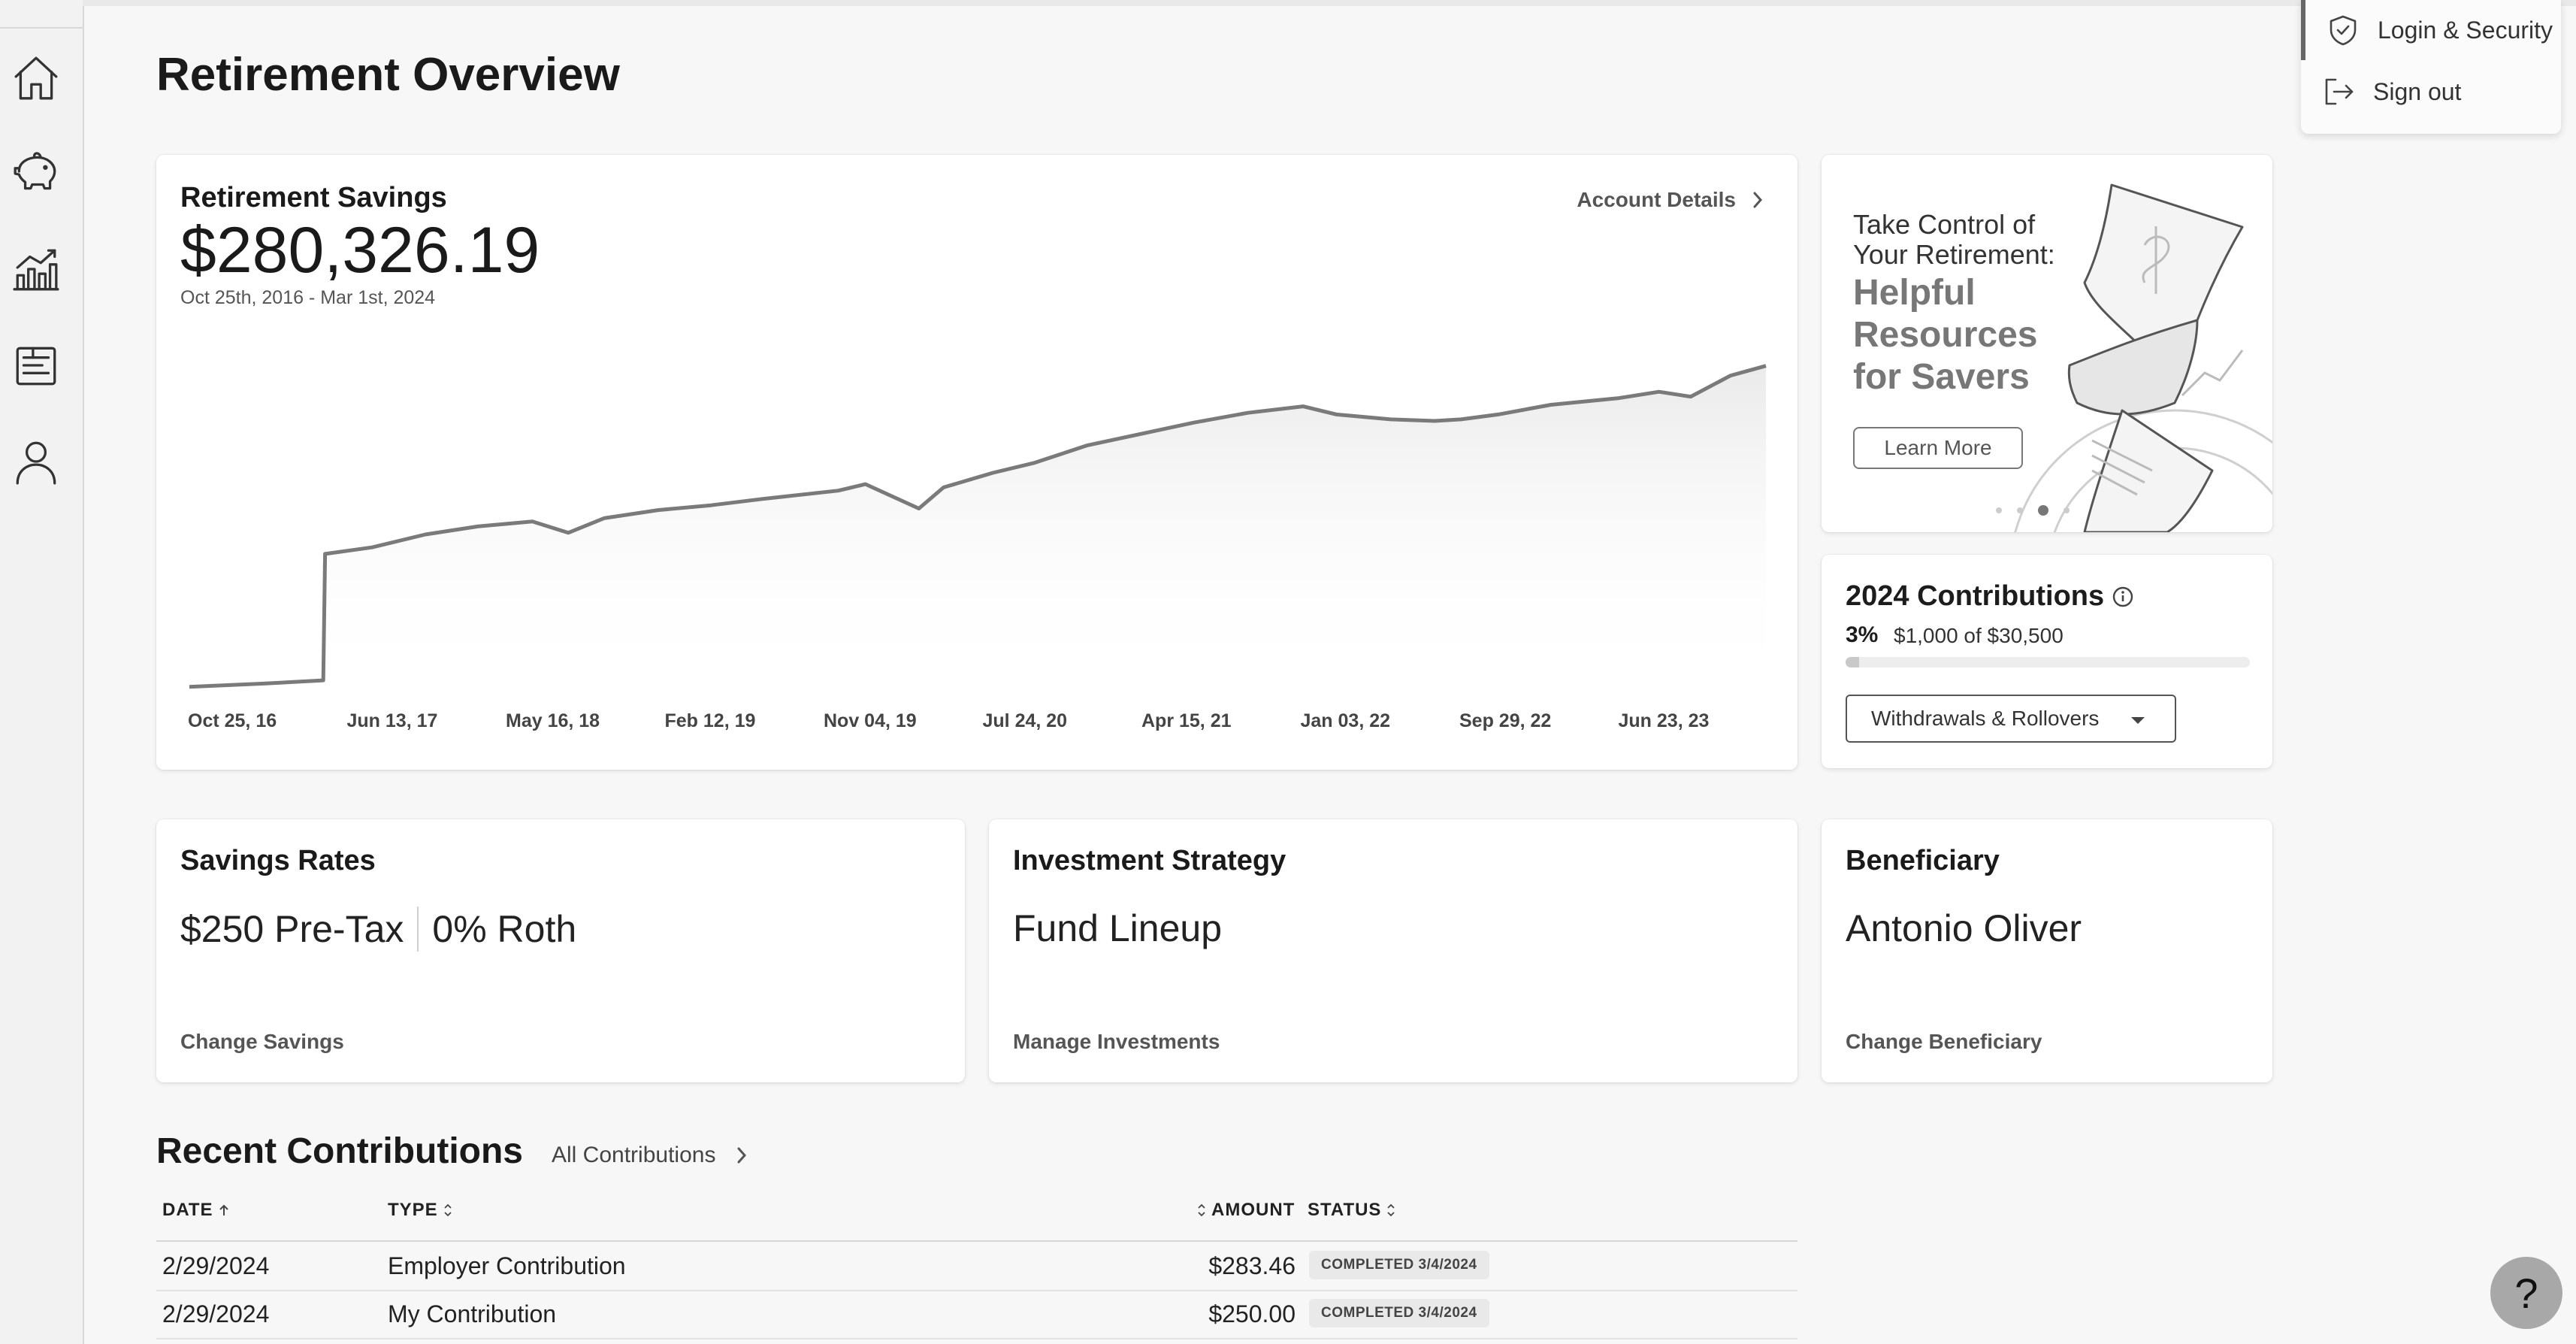 The image size is (2576, 1344). Describe the element at coordinates (308, 297) in the screenshot. I see `savings-date-range: Oct 25th, 2016 - Mar 1st, 2024` at that location.